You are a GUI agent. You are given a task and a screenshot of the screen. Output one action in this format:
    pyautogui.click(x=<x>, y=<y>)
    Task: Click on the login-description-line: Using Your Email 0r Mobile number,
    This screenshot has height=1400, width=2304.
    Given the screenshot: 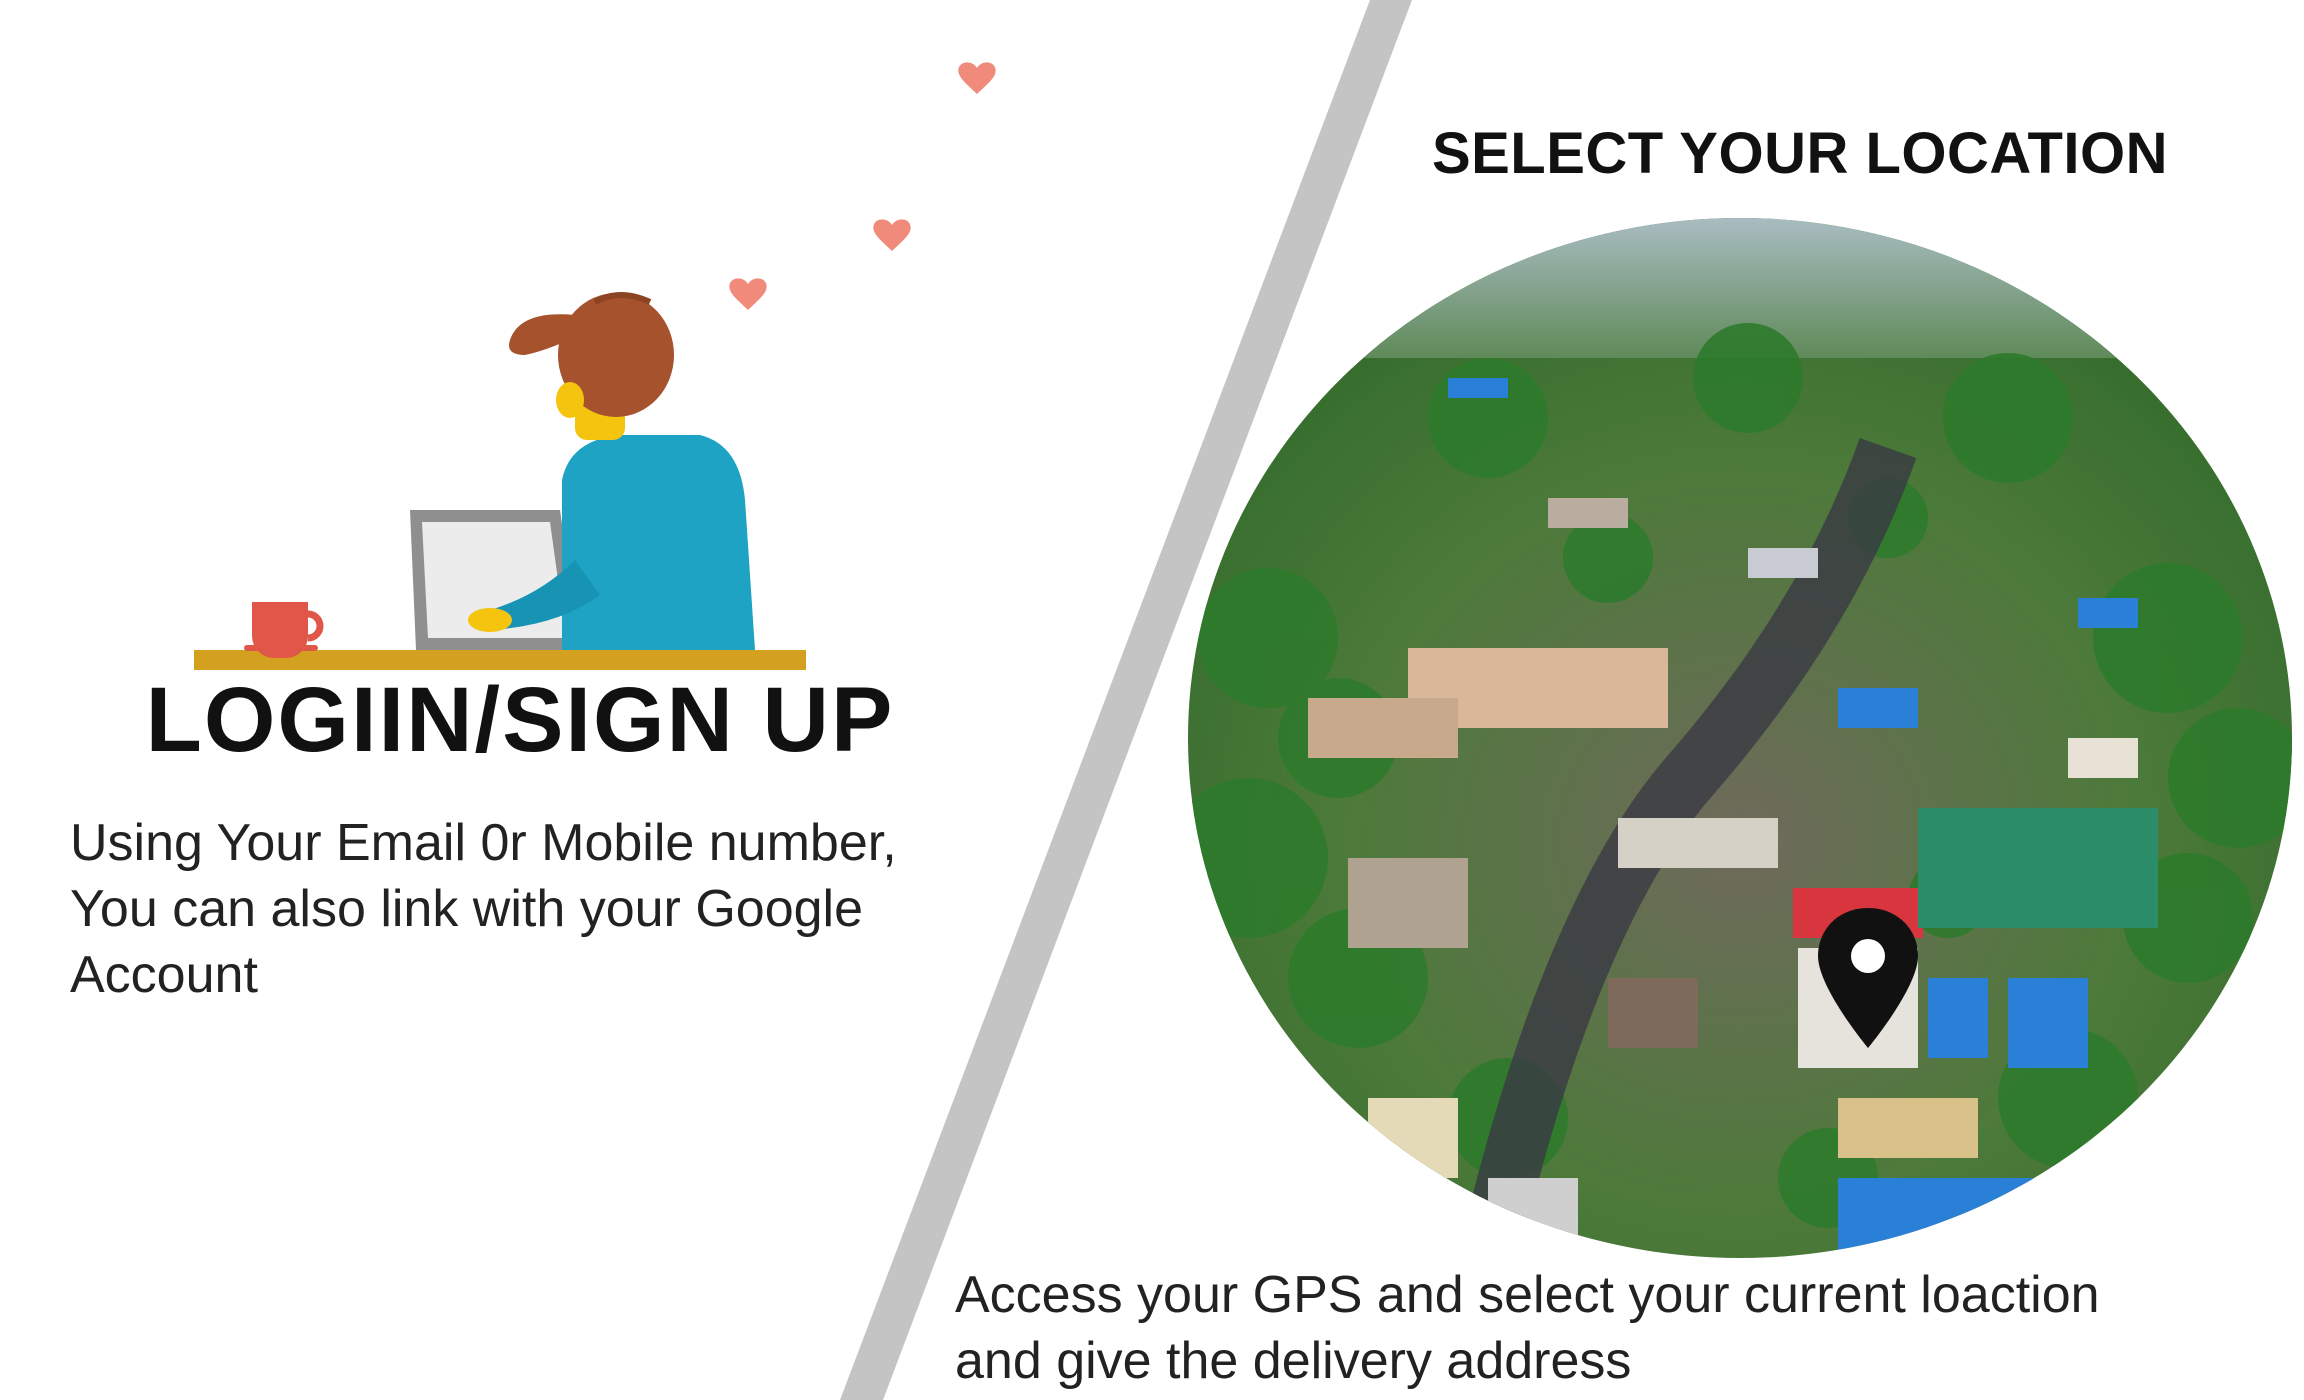 What is the action you would take?
    pyautogui.click(x=483, y=843)
    